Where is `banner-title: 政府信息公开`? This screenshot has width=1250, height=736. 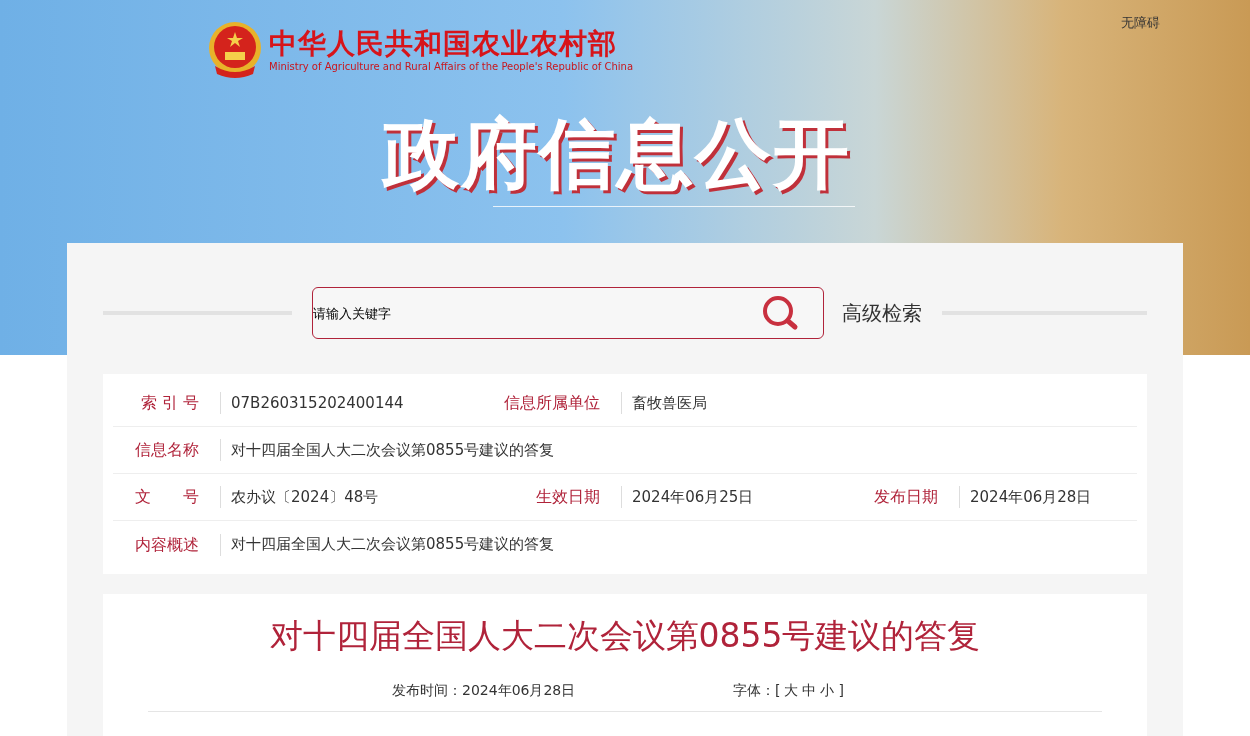 banner-title: 政府信息公开 is located at coordinates (617, 154).